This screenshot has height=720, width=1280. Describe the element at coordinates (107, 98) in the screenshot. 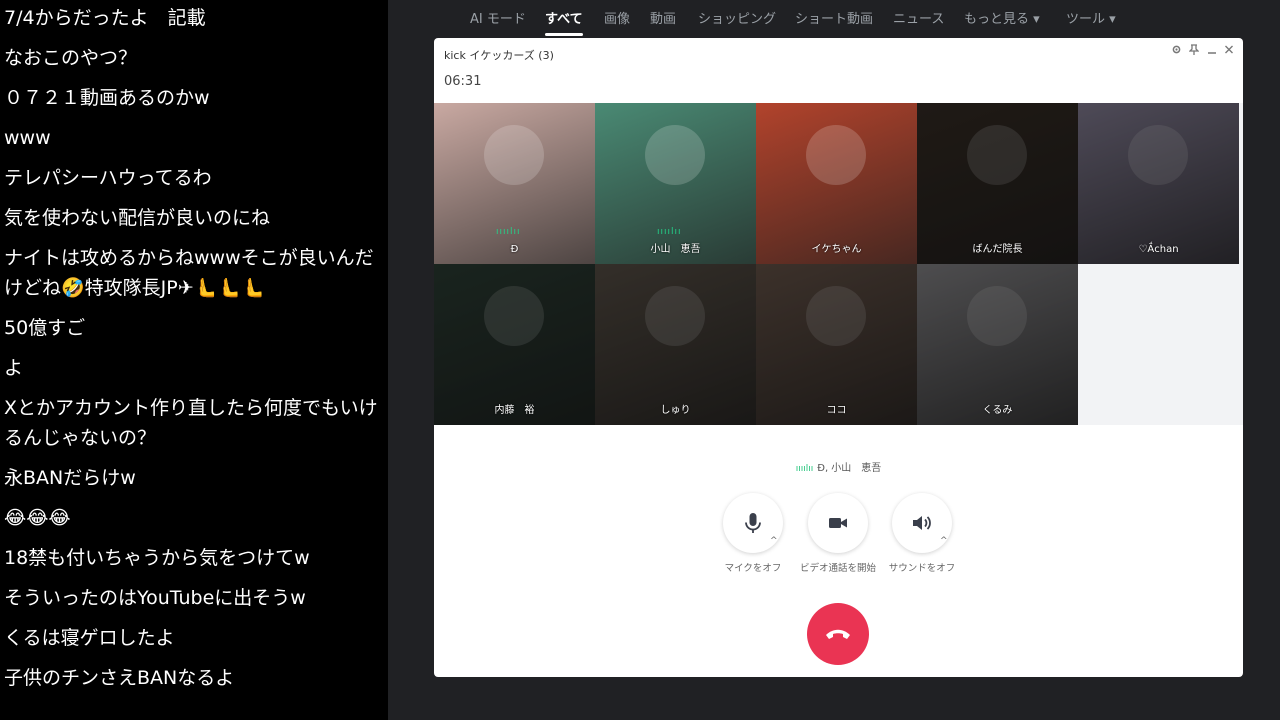

I see `chat-message: ０７２１動画あるのかw` at that location.